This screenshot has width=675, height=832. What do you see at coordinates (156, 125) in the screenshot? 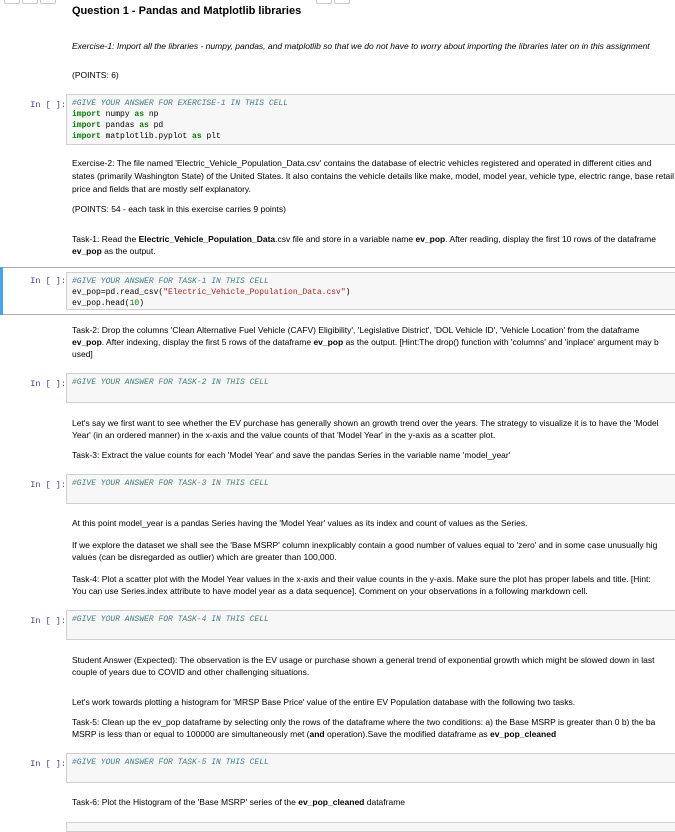
I see `code-text: pd` at bounding box center [156, 125].